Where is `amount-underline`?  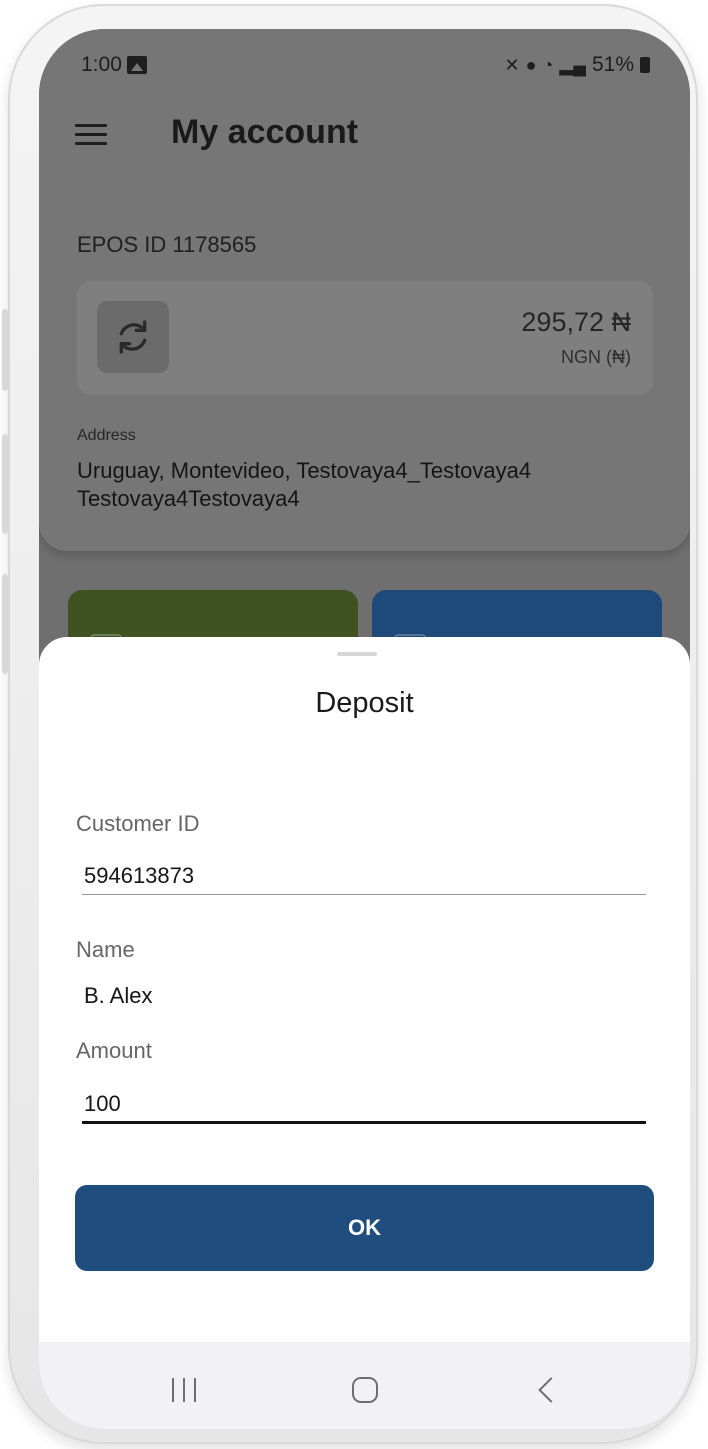
amount-underline is located at coordinates (364, 1122).